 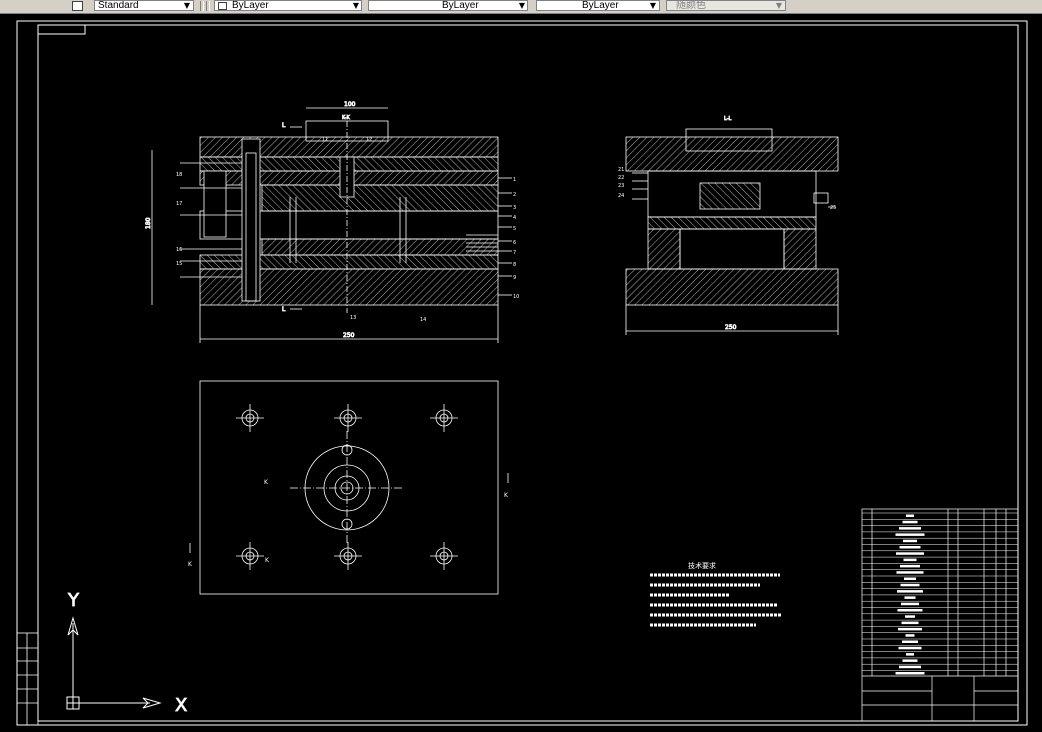 I want to click on part-label: 2, so click(x=514, y=195).